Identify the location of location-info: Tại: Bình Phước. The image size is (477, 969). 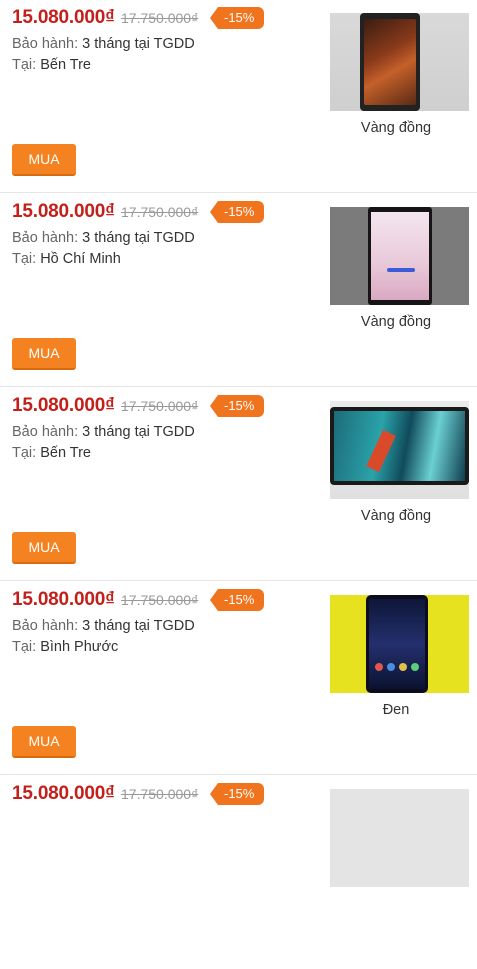
(65, 647).